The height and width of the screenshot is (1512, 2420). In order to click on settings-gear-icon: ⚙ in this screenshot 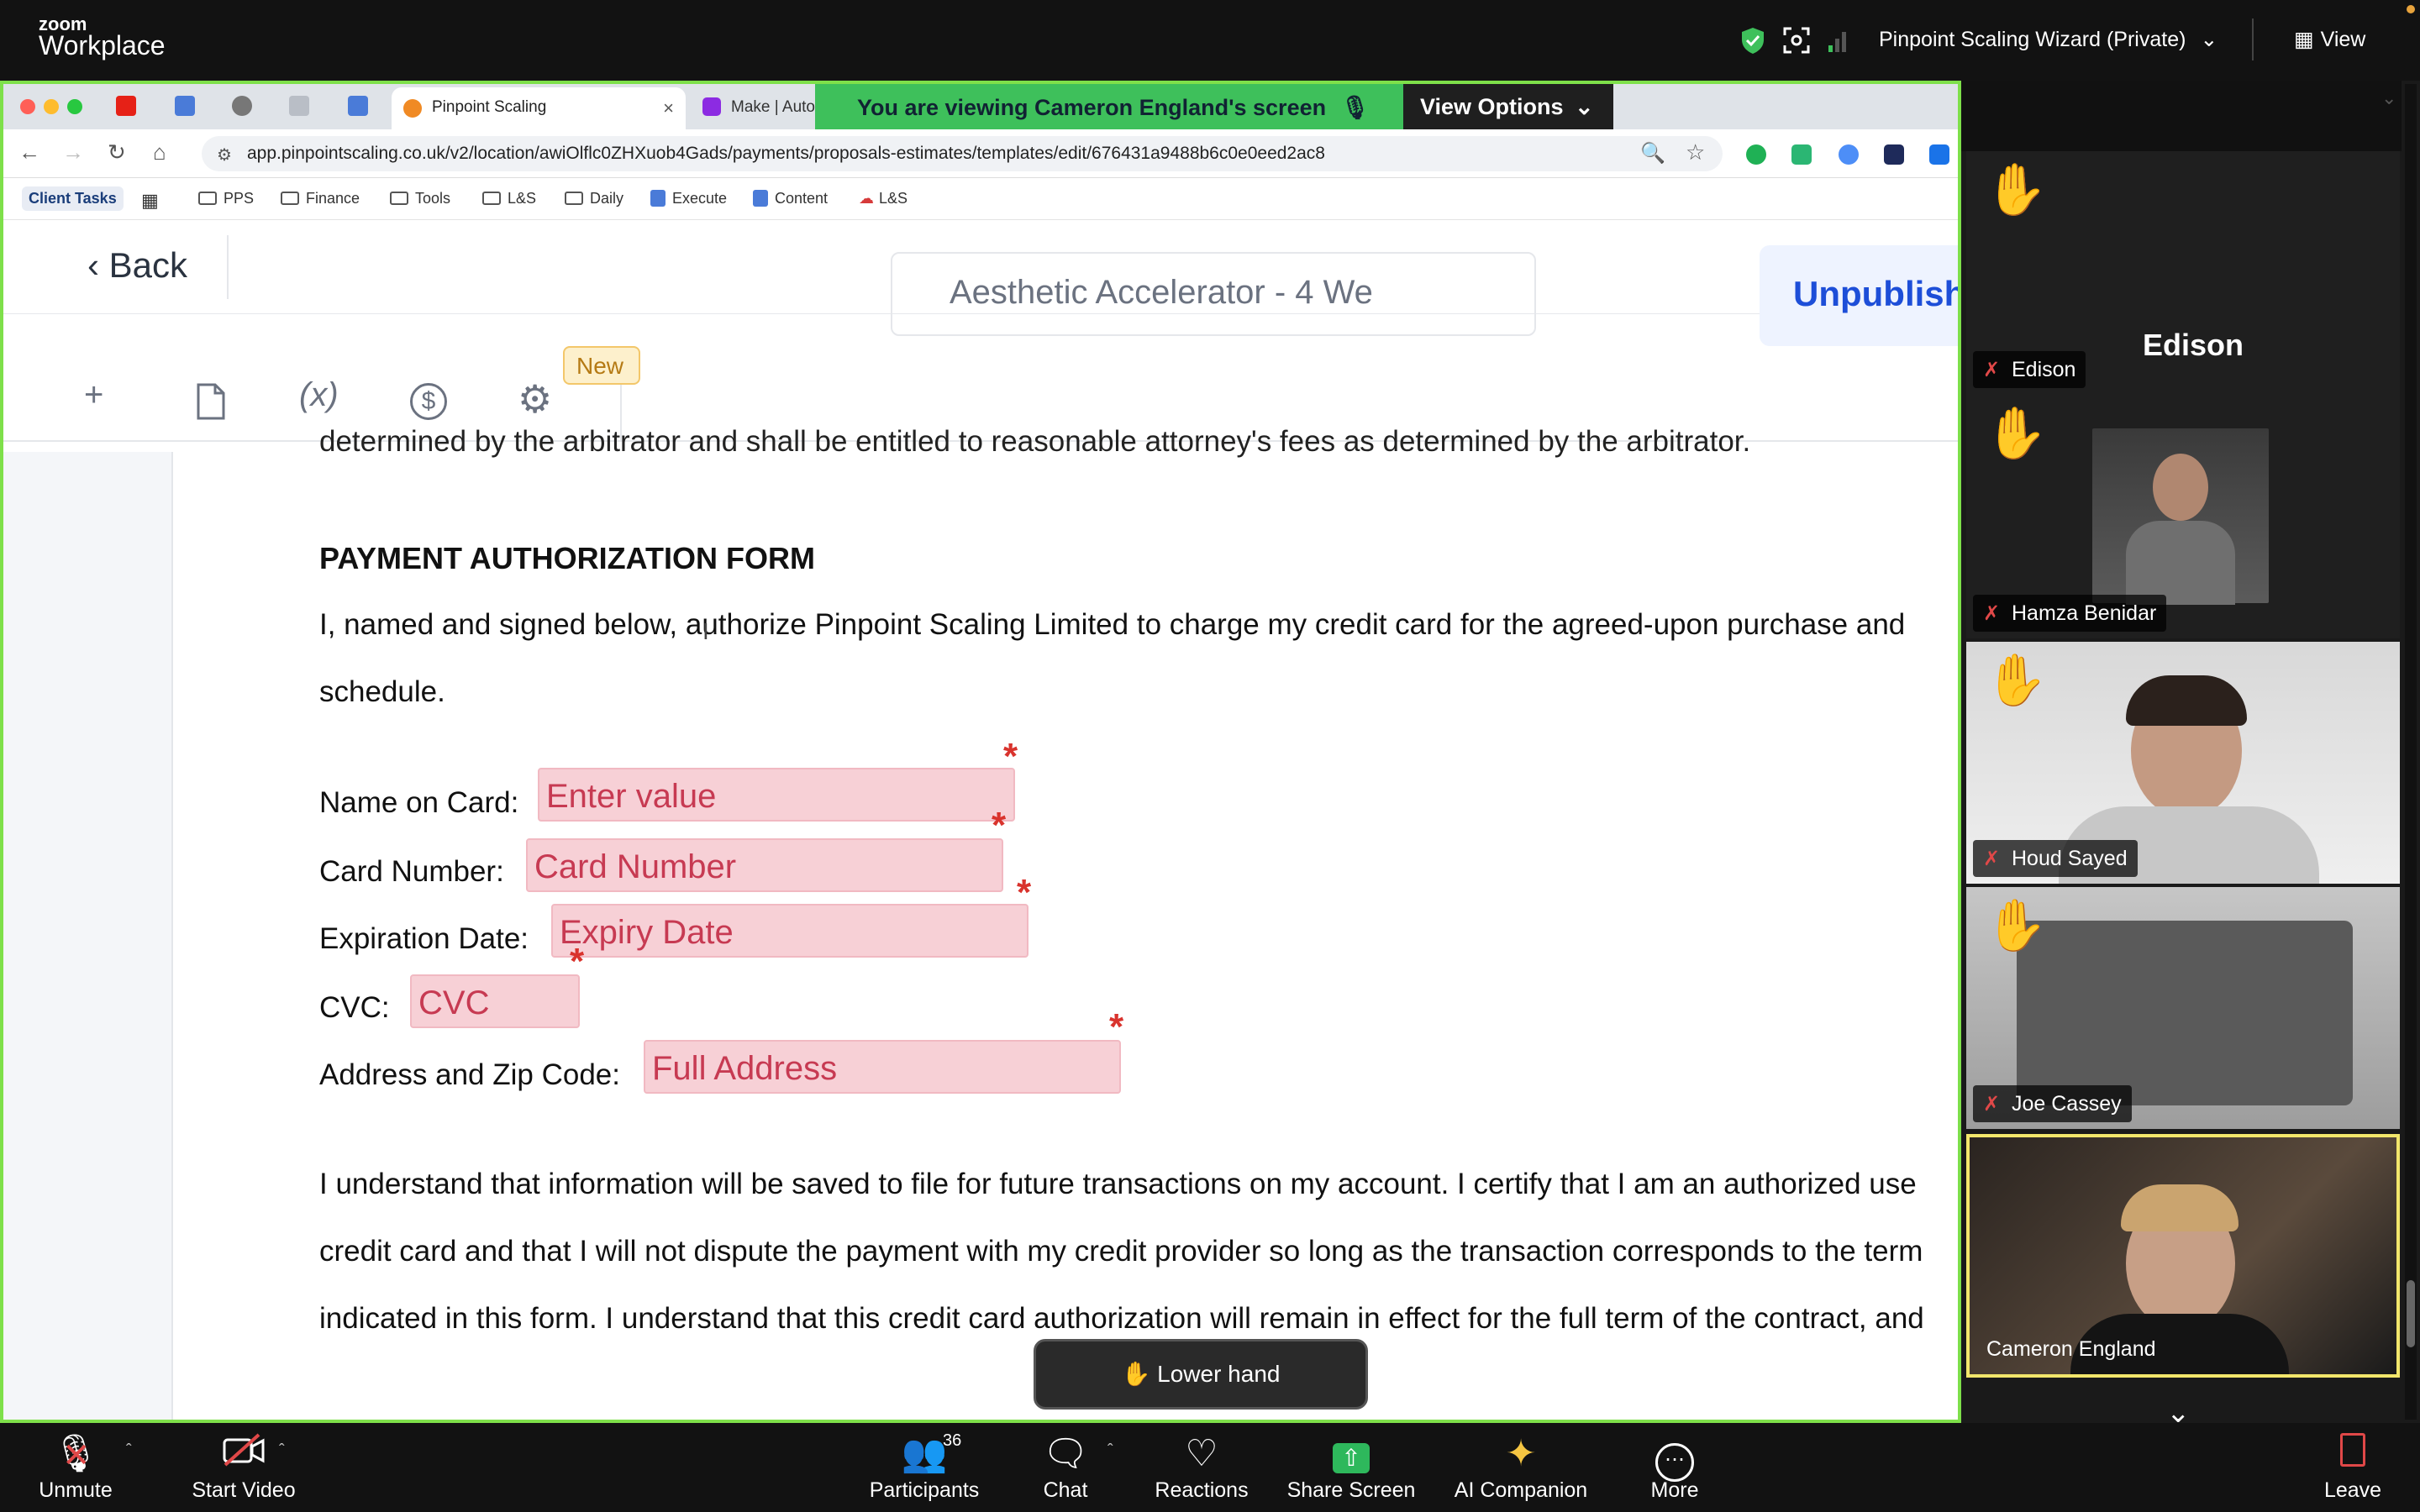, I will do `click(535, 399)`.